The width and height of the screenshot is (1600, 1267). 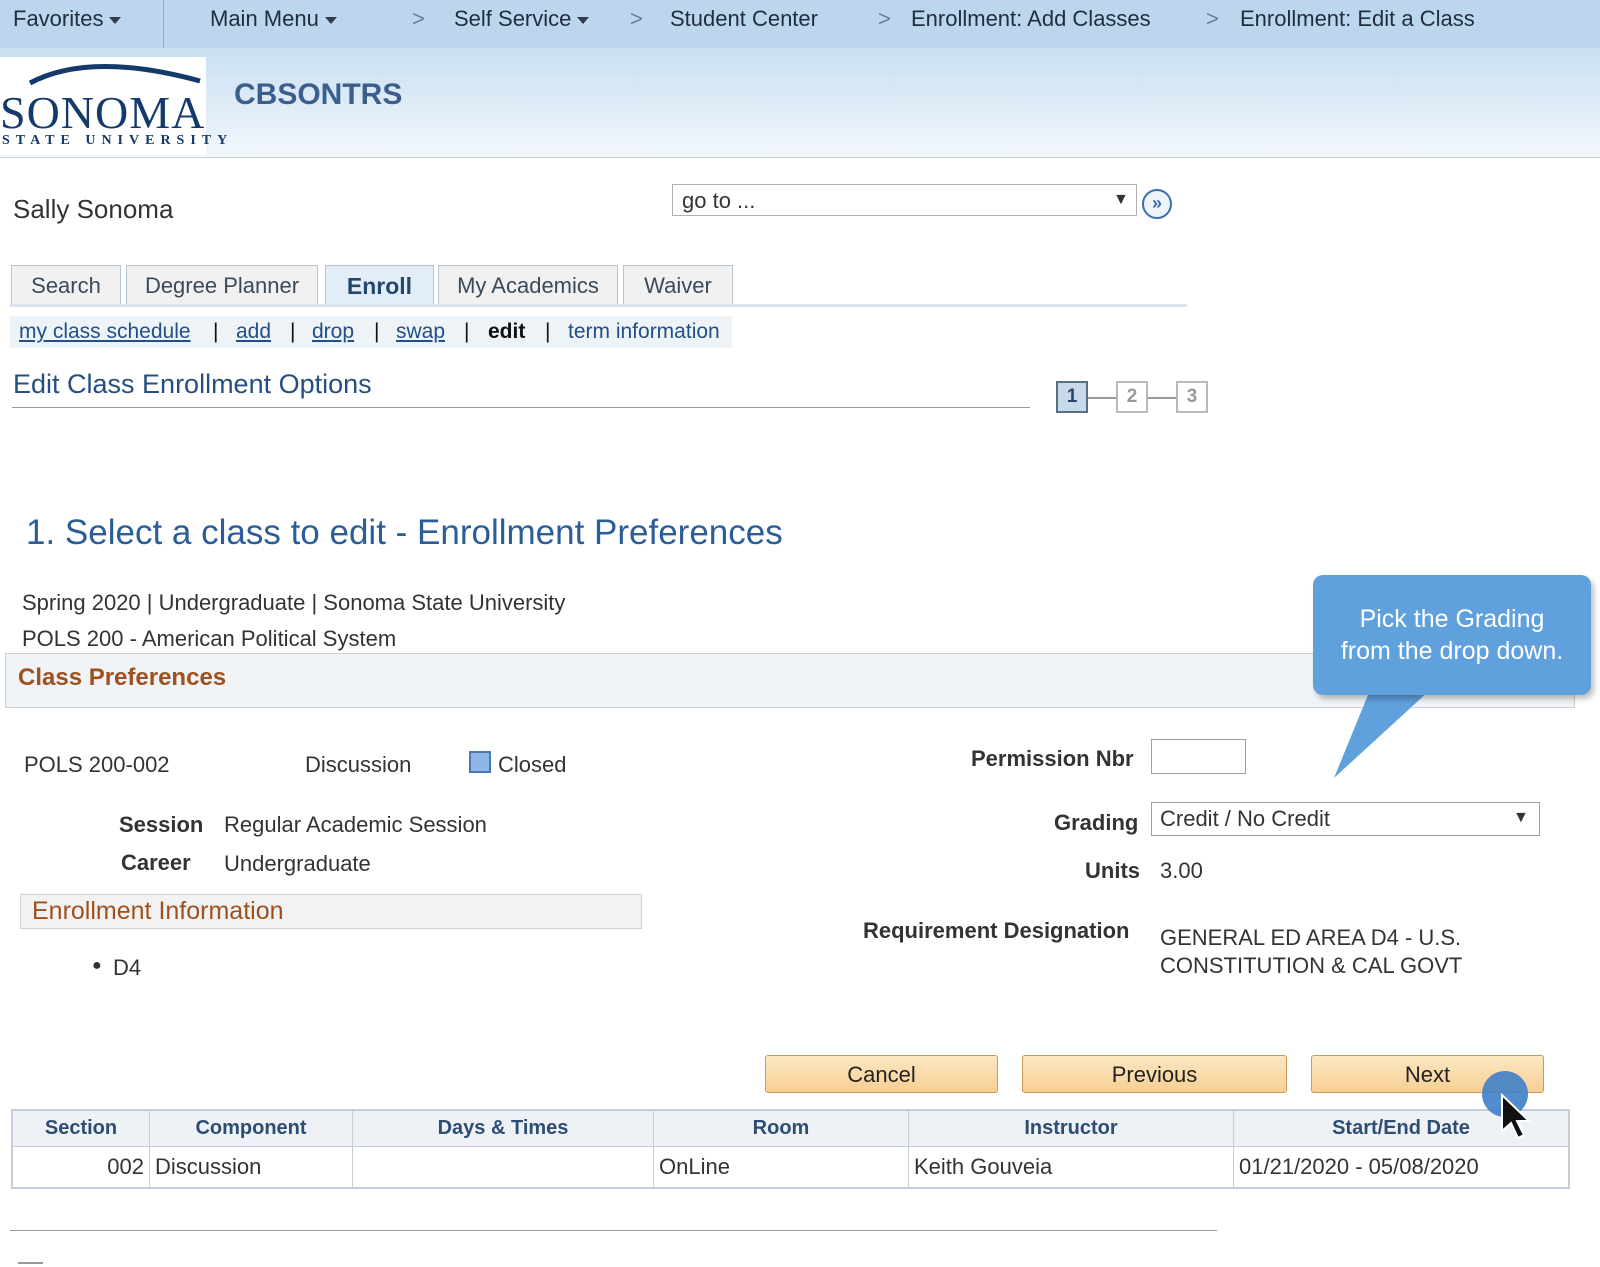 What do you see at coordinates (1112, 870) in the screenshot?
I see `units-label: Units` at bounding box center [1112, 870].